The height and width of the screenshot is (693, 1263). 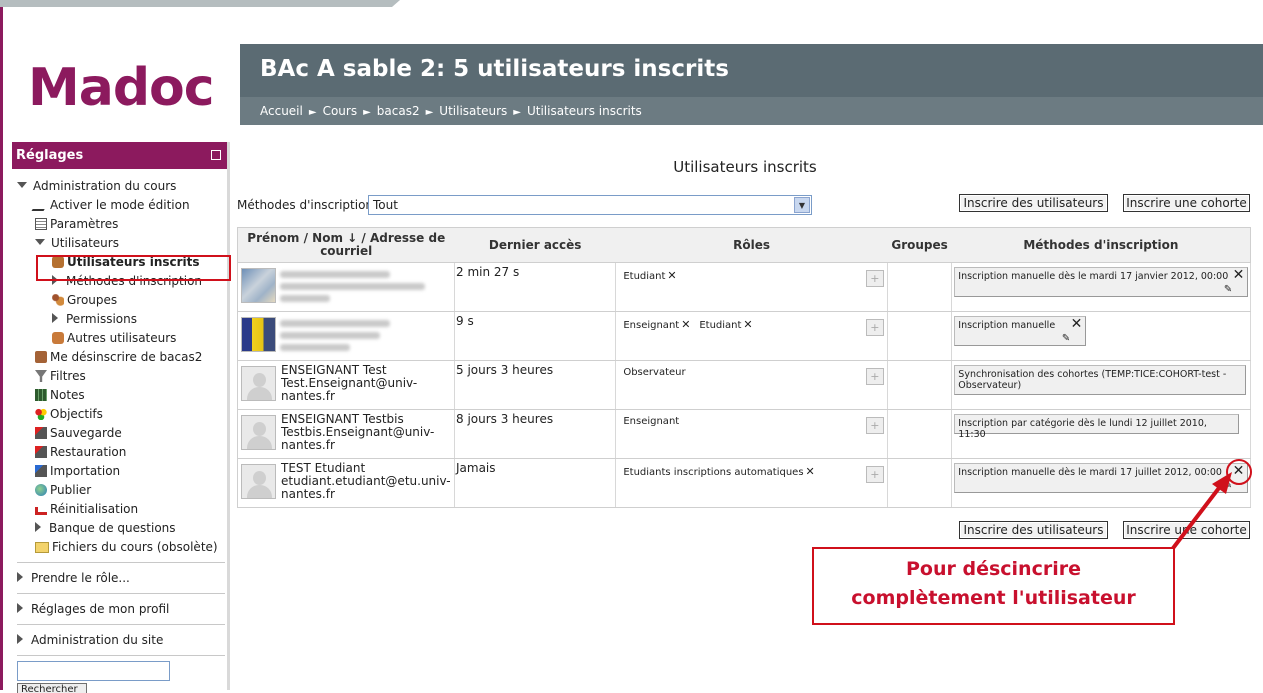 I want to click on sort-down-arrow-icon: ↓, so click(x=352, y=238).